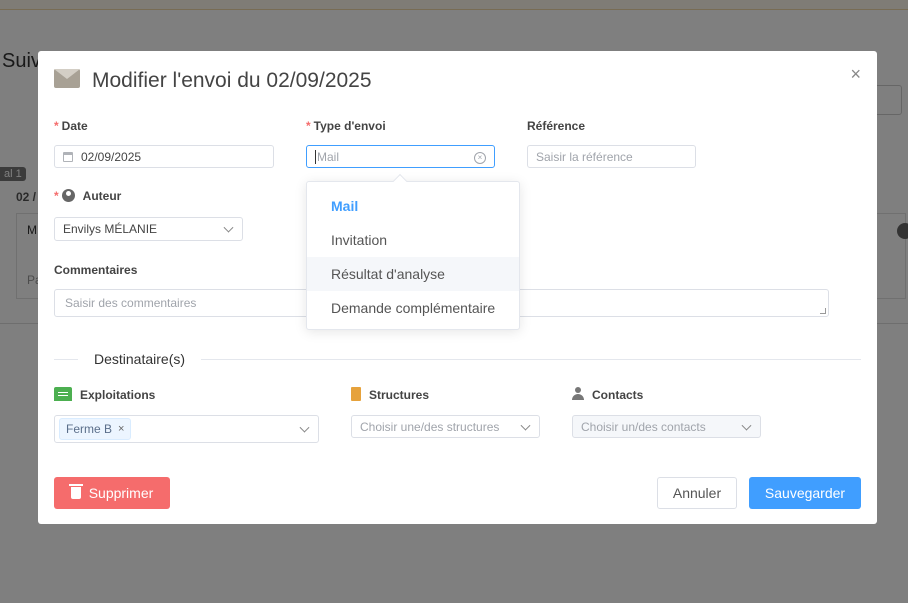 The height and width of the screenshot is (603, 908). What do you see at coordinates (75, 491) in the screenshot?
I see `trash-icon` at bounding box center [75, 491].